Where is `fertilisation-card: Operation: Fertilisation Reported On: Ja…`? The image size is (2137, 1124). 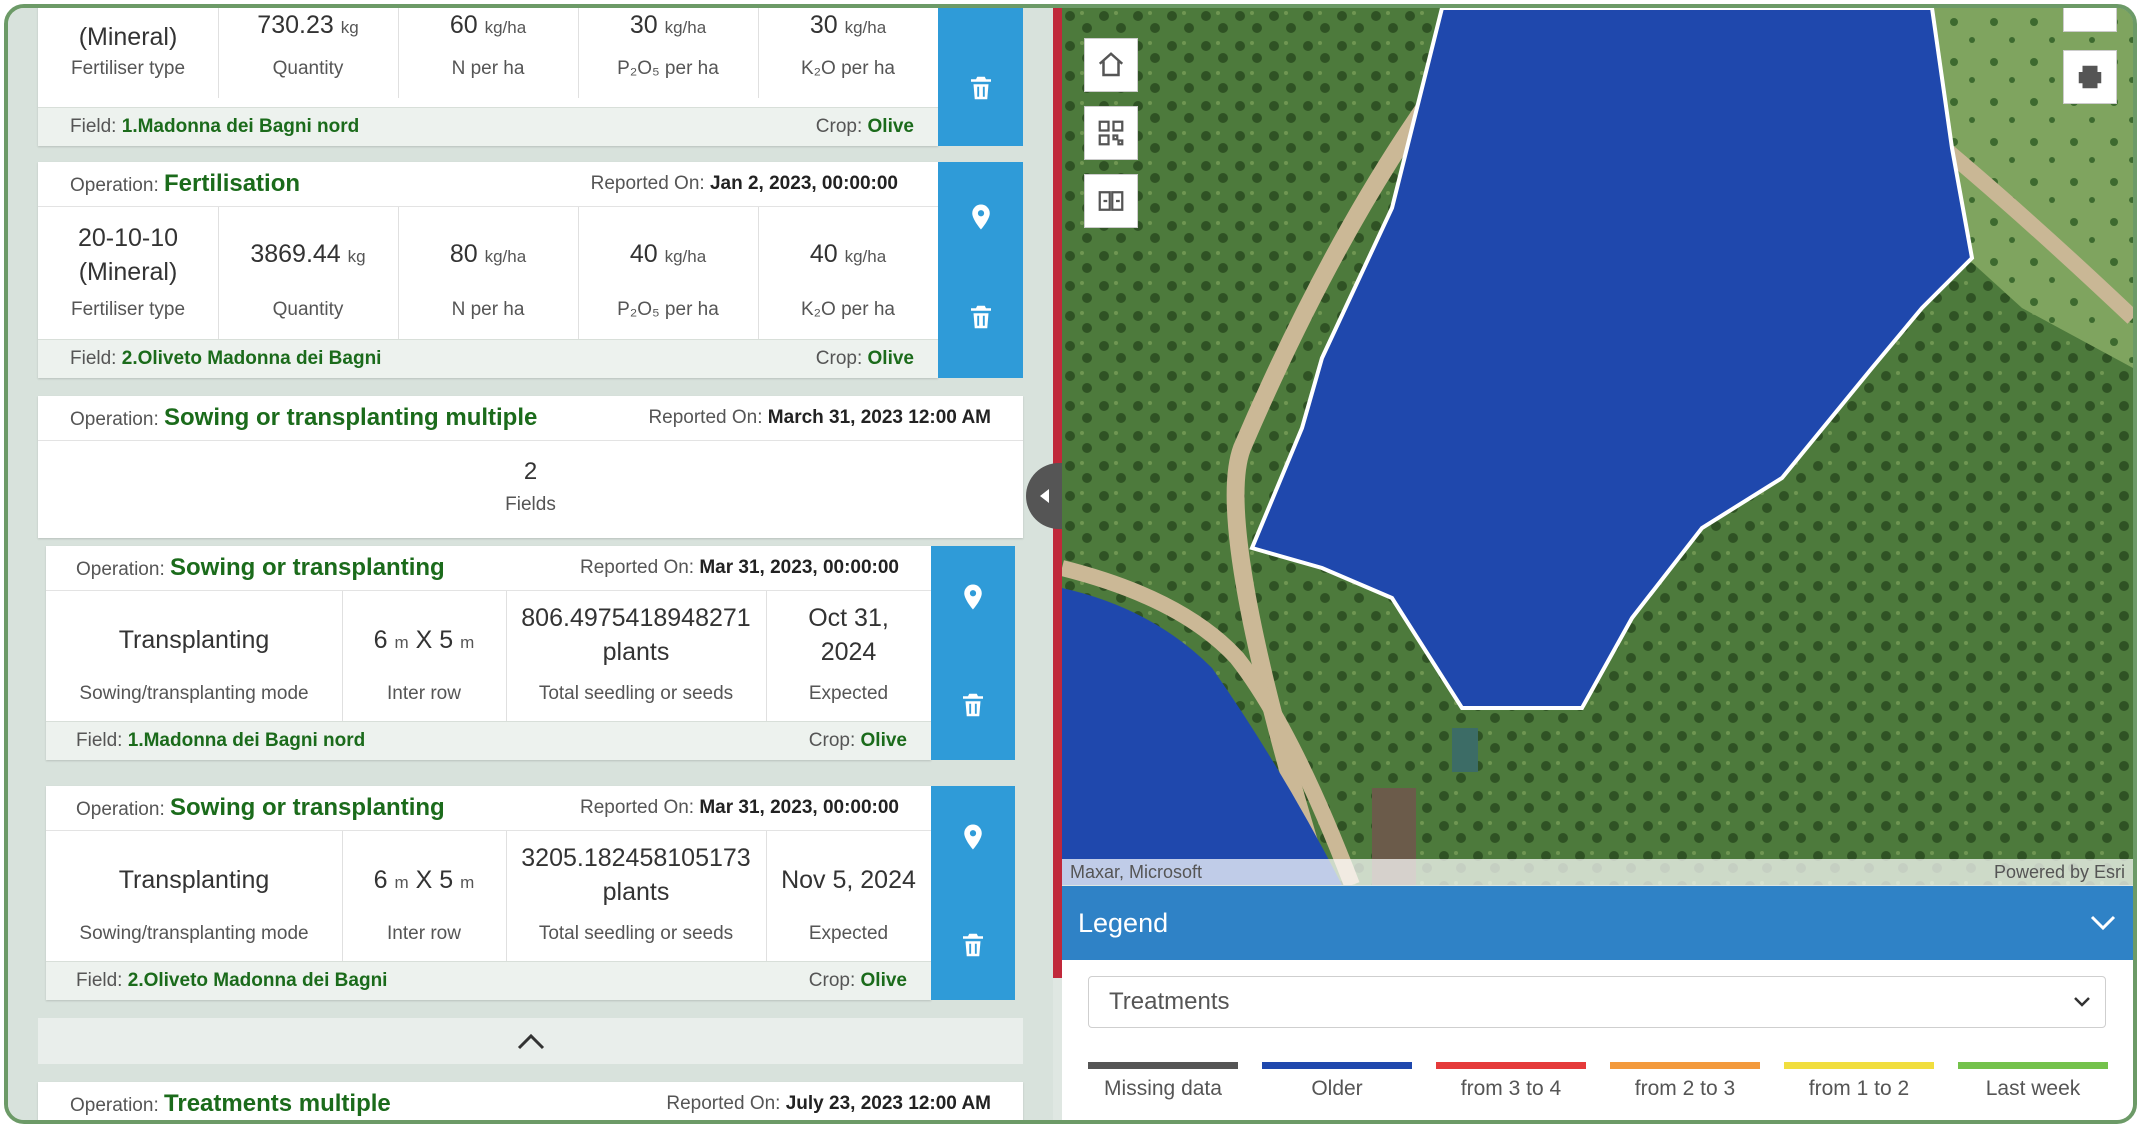
fertilisation-card: Operation: Fertilisation Reported On: Ja… is located at coordinates (488, 270).